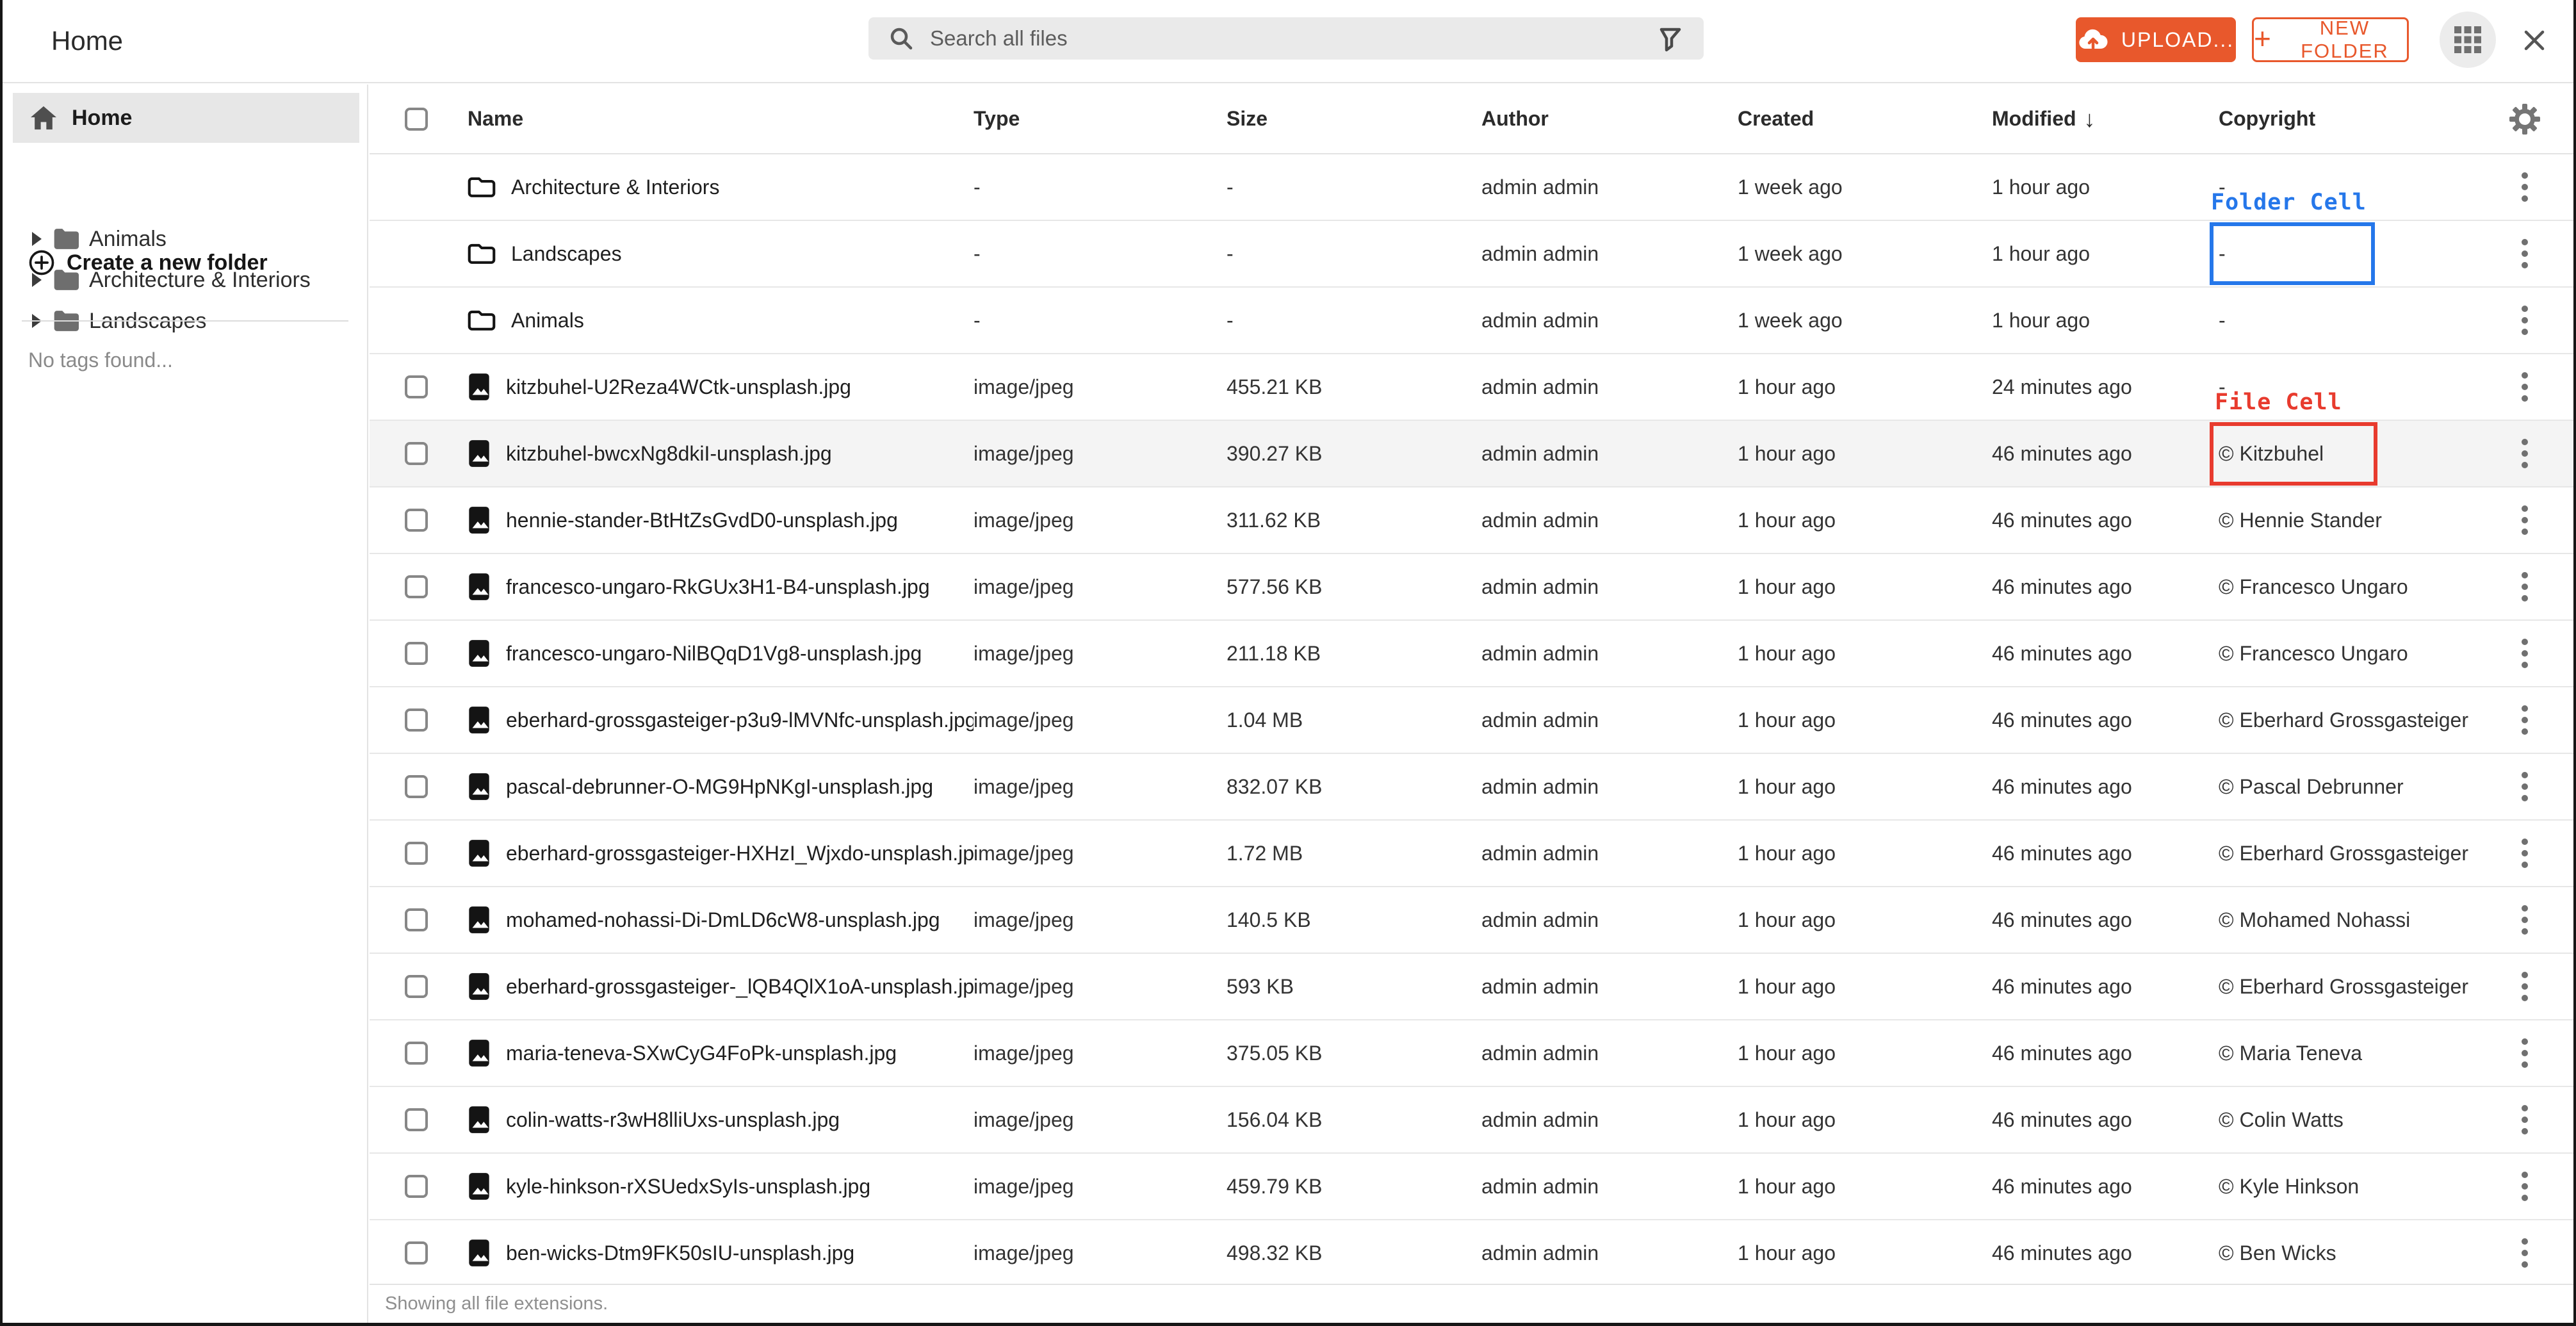 This screenshot has height=1326, width=2576. What do you see at coordinates (2468, 40) in the screenshot?
I see `grid-view-button` at bounding box center [2468, 40].